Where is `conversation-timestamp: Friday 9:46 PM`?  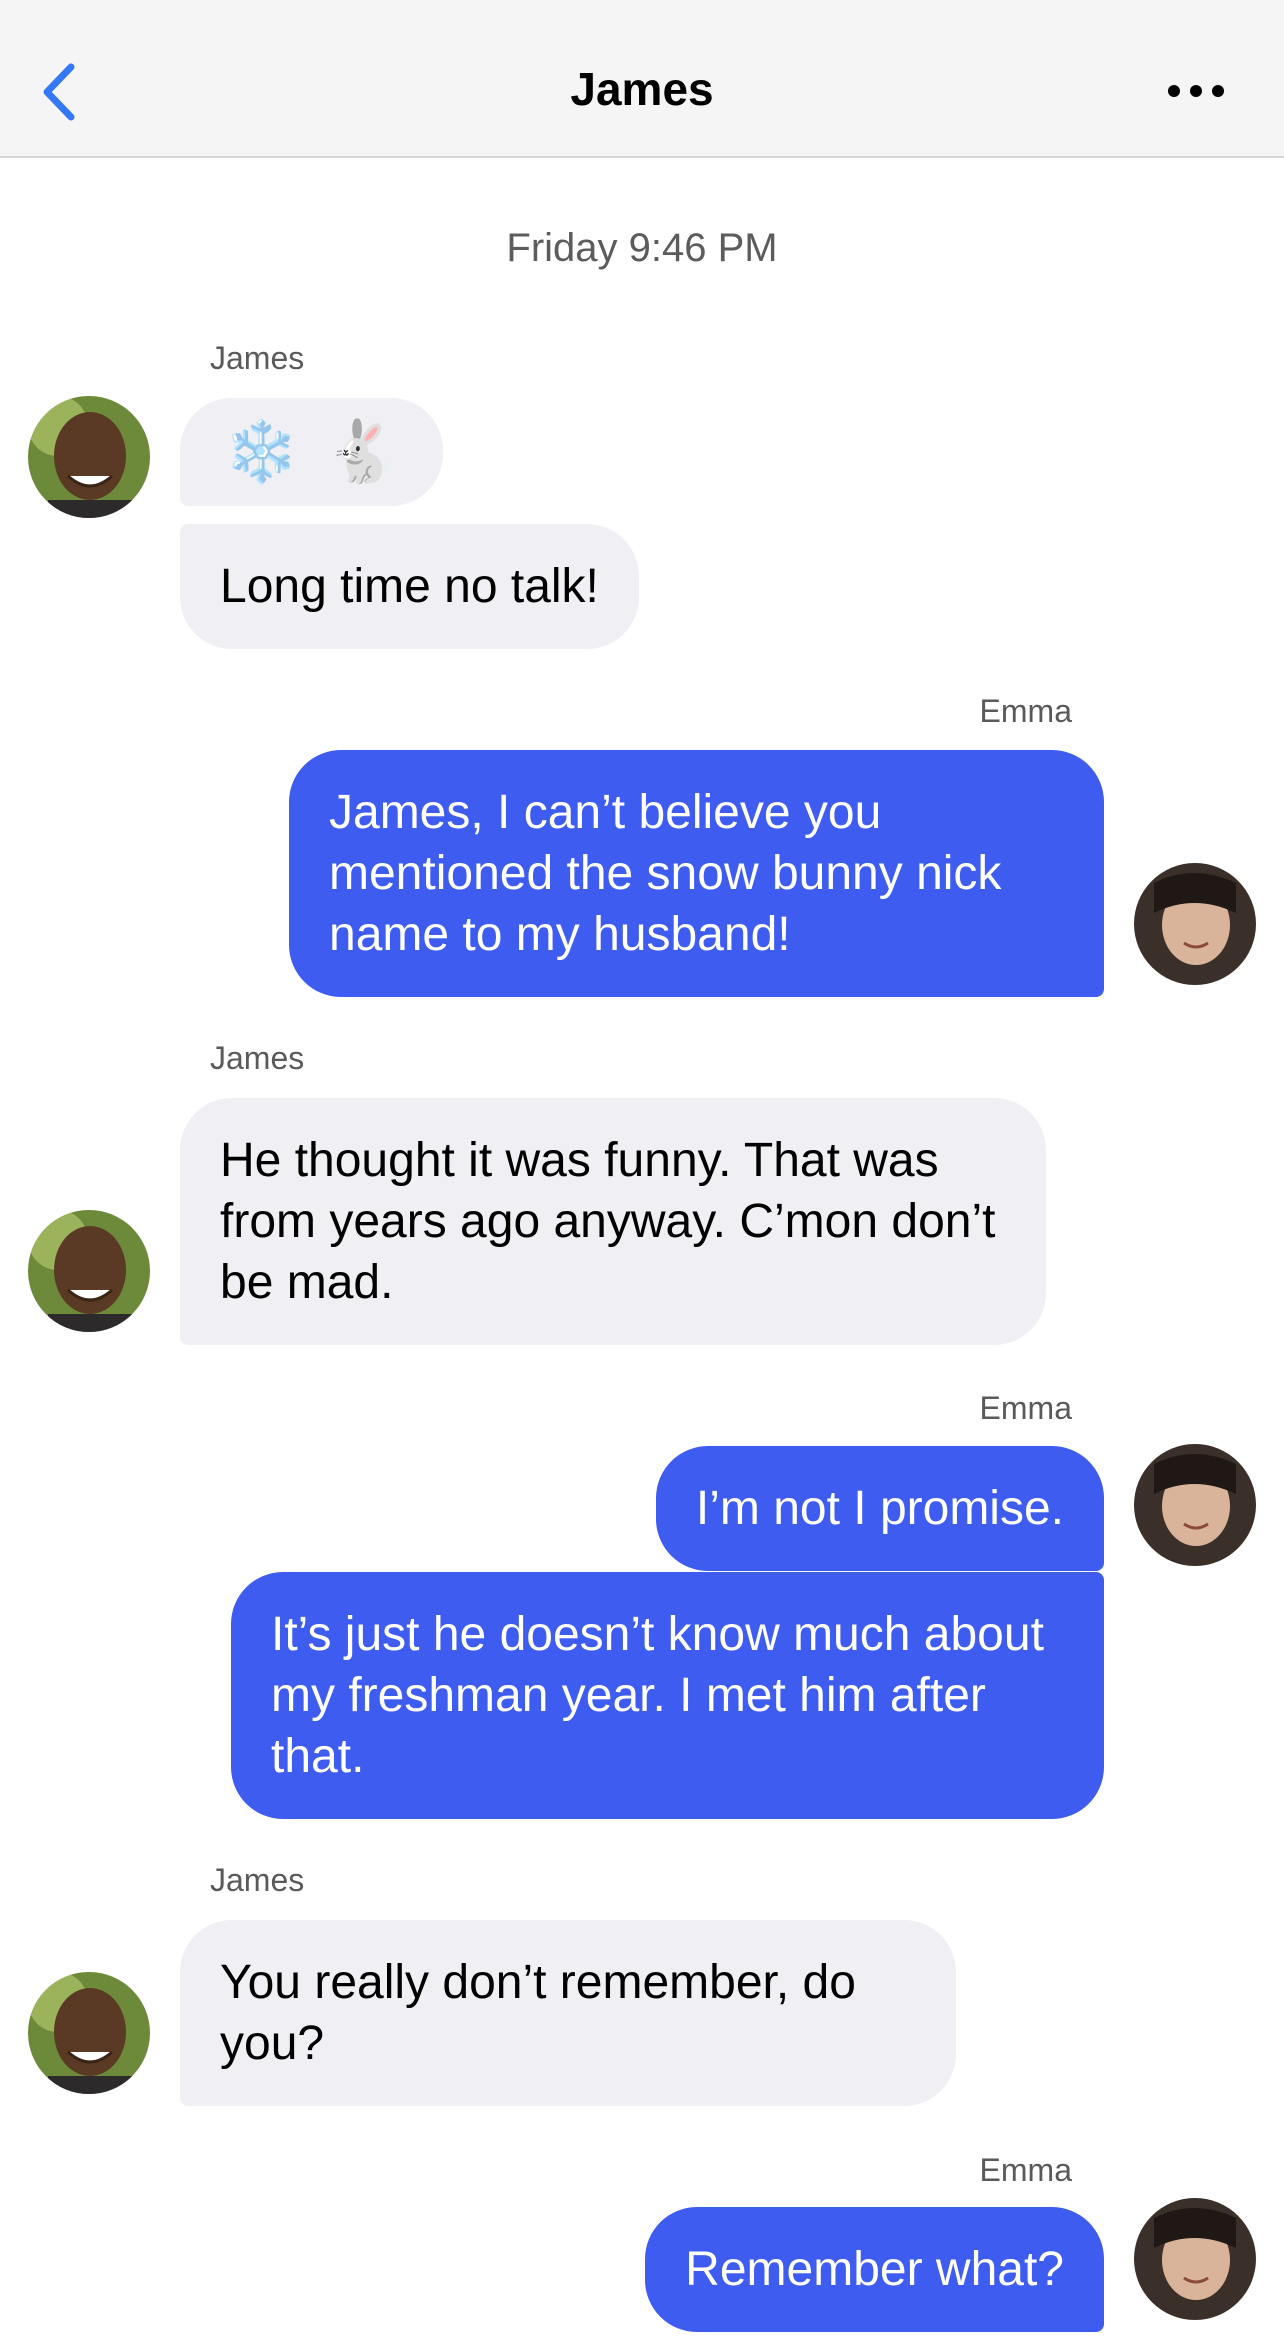 conversation-timestamp: Friday 9:46 PM is located at coordinates (642, 248).